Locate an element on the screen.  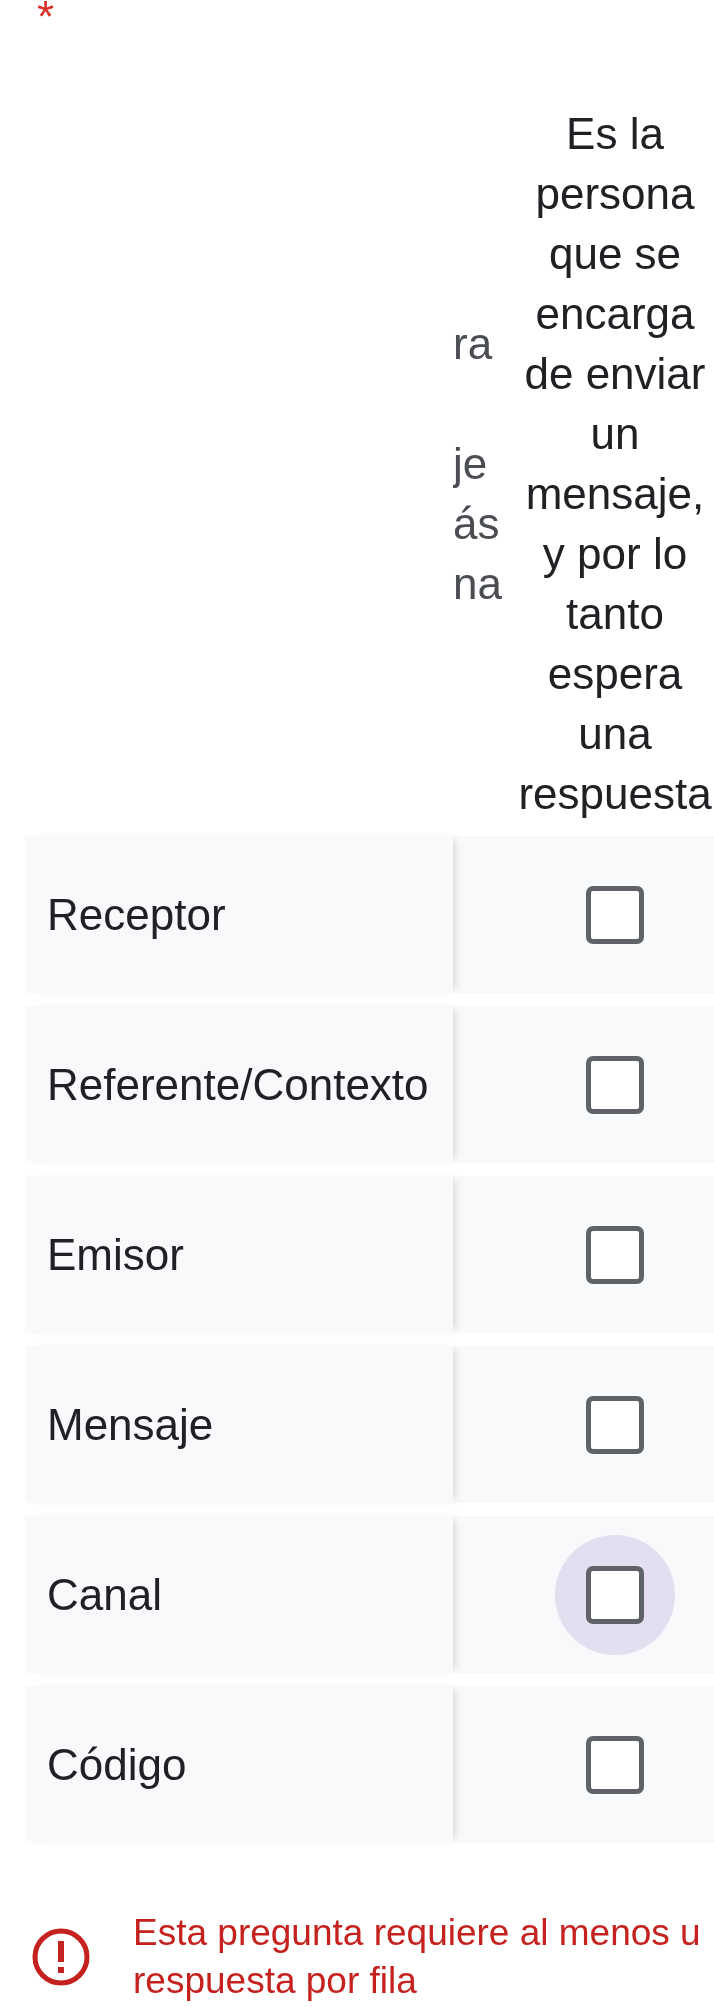
required-asterisk: * is located at coordinates (46, 17).